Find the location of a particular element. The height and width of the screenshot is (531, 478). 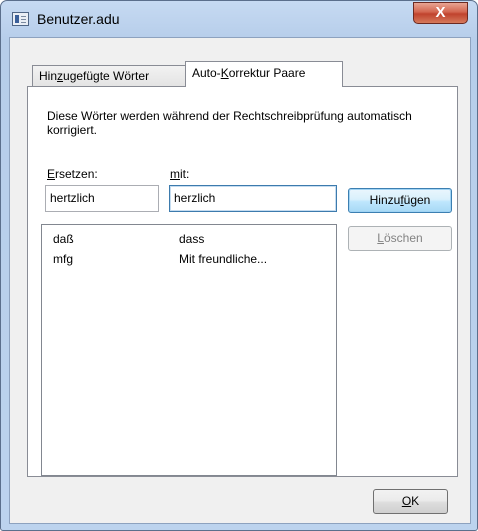

tab-label-part: ugefügte Wörter is located at coordinates (106, 76).